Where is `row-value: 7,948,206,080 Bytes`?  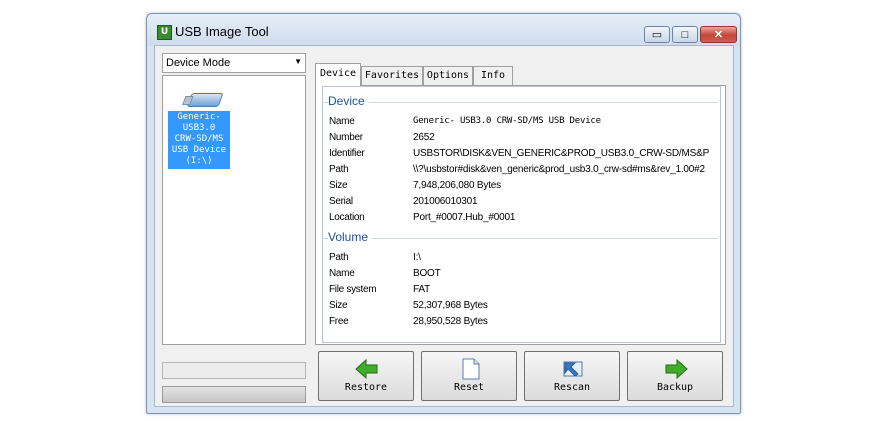
row-value: 7,948,206,080 Bytes is located at coordinates (457, 185).